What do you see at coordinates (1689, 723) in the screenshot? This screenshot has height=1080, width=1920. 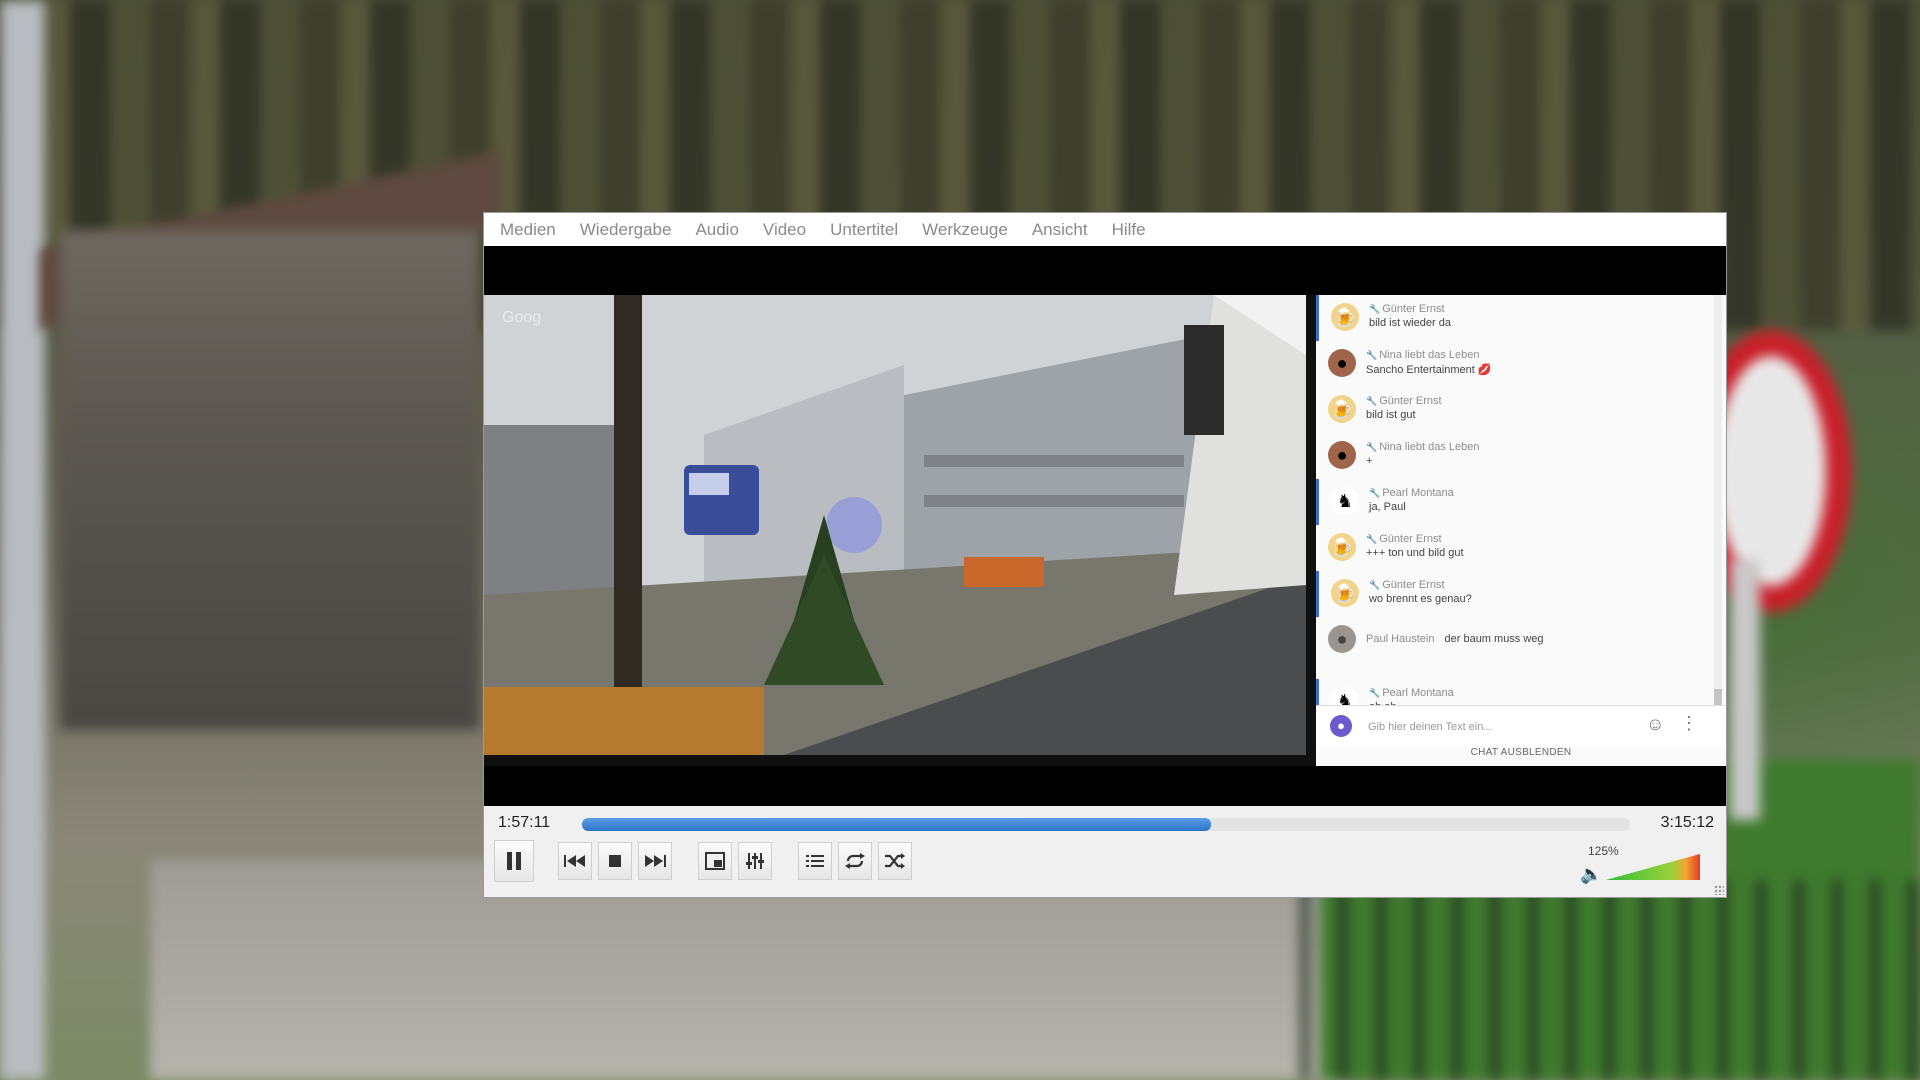 I see `more-options-icon: ⋮` at bounding box center [1689, 723].